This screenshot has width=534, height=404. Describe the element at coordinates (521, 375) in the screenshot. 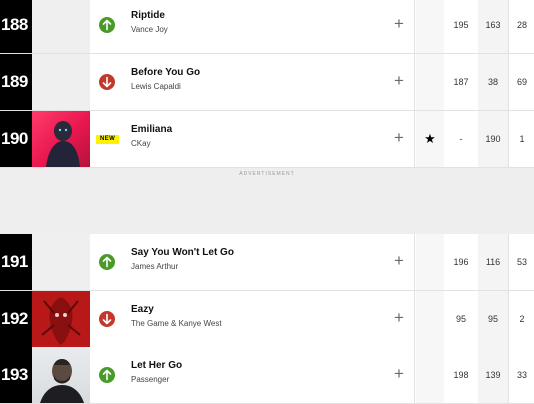

I see `weeks-on-chart-value: 33` at that location.